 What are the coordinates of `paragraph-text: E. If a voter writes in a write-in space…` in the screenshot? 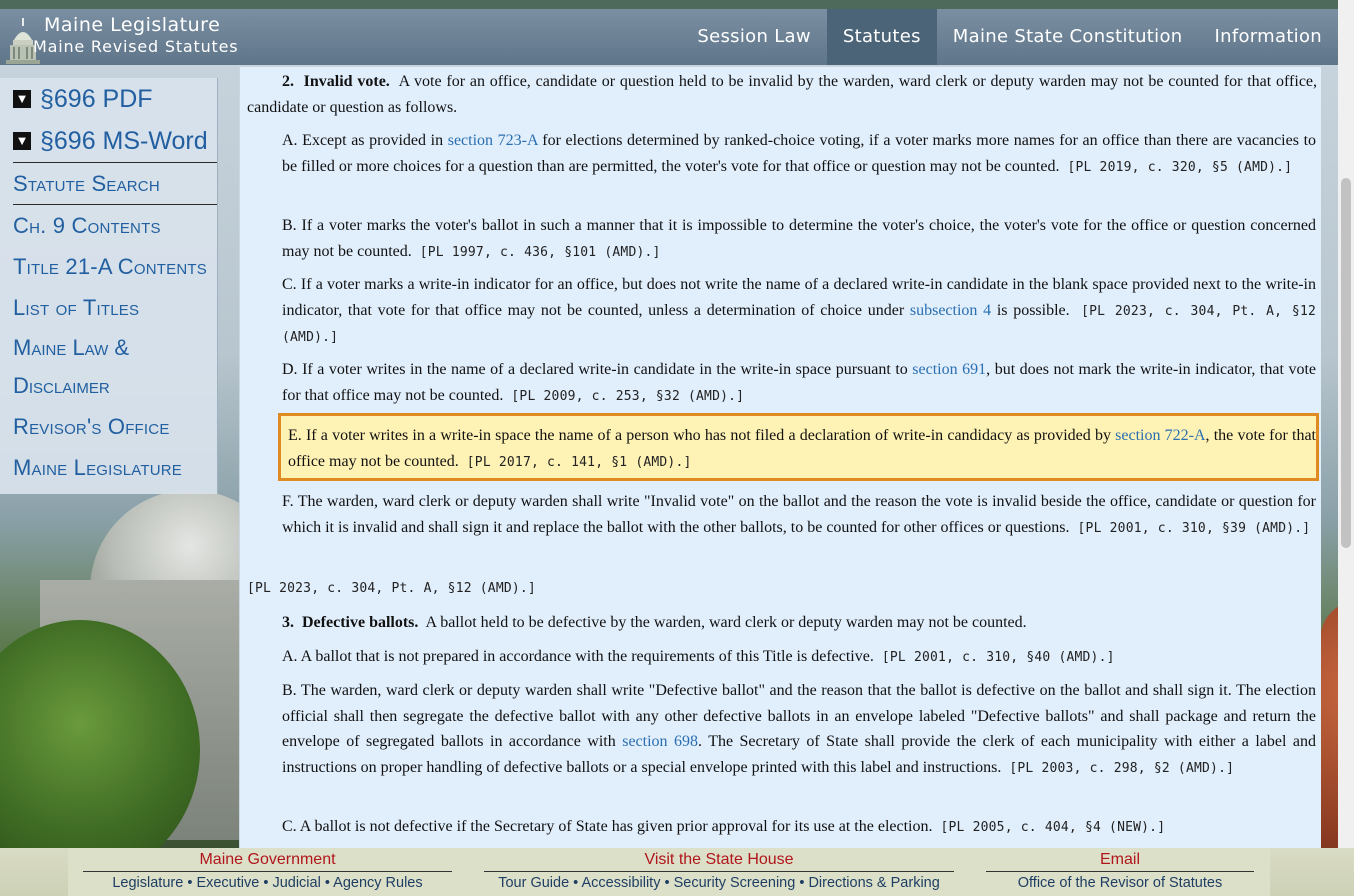 It's located at (699, 435).